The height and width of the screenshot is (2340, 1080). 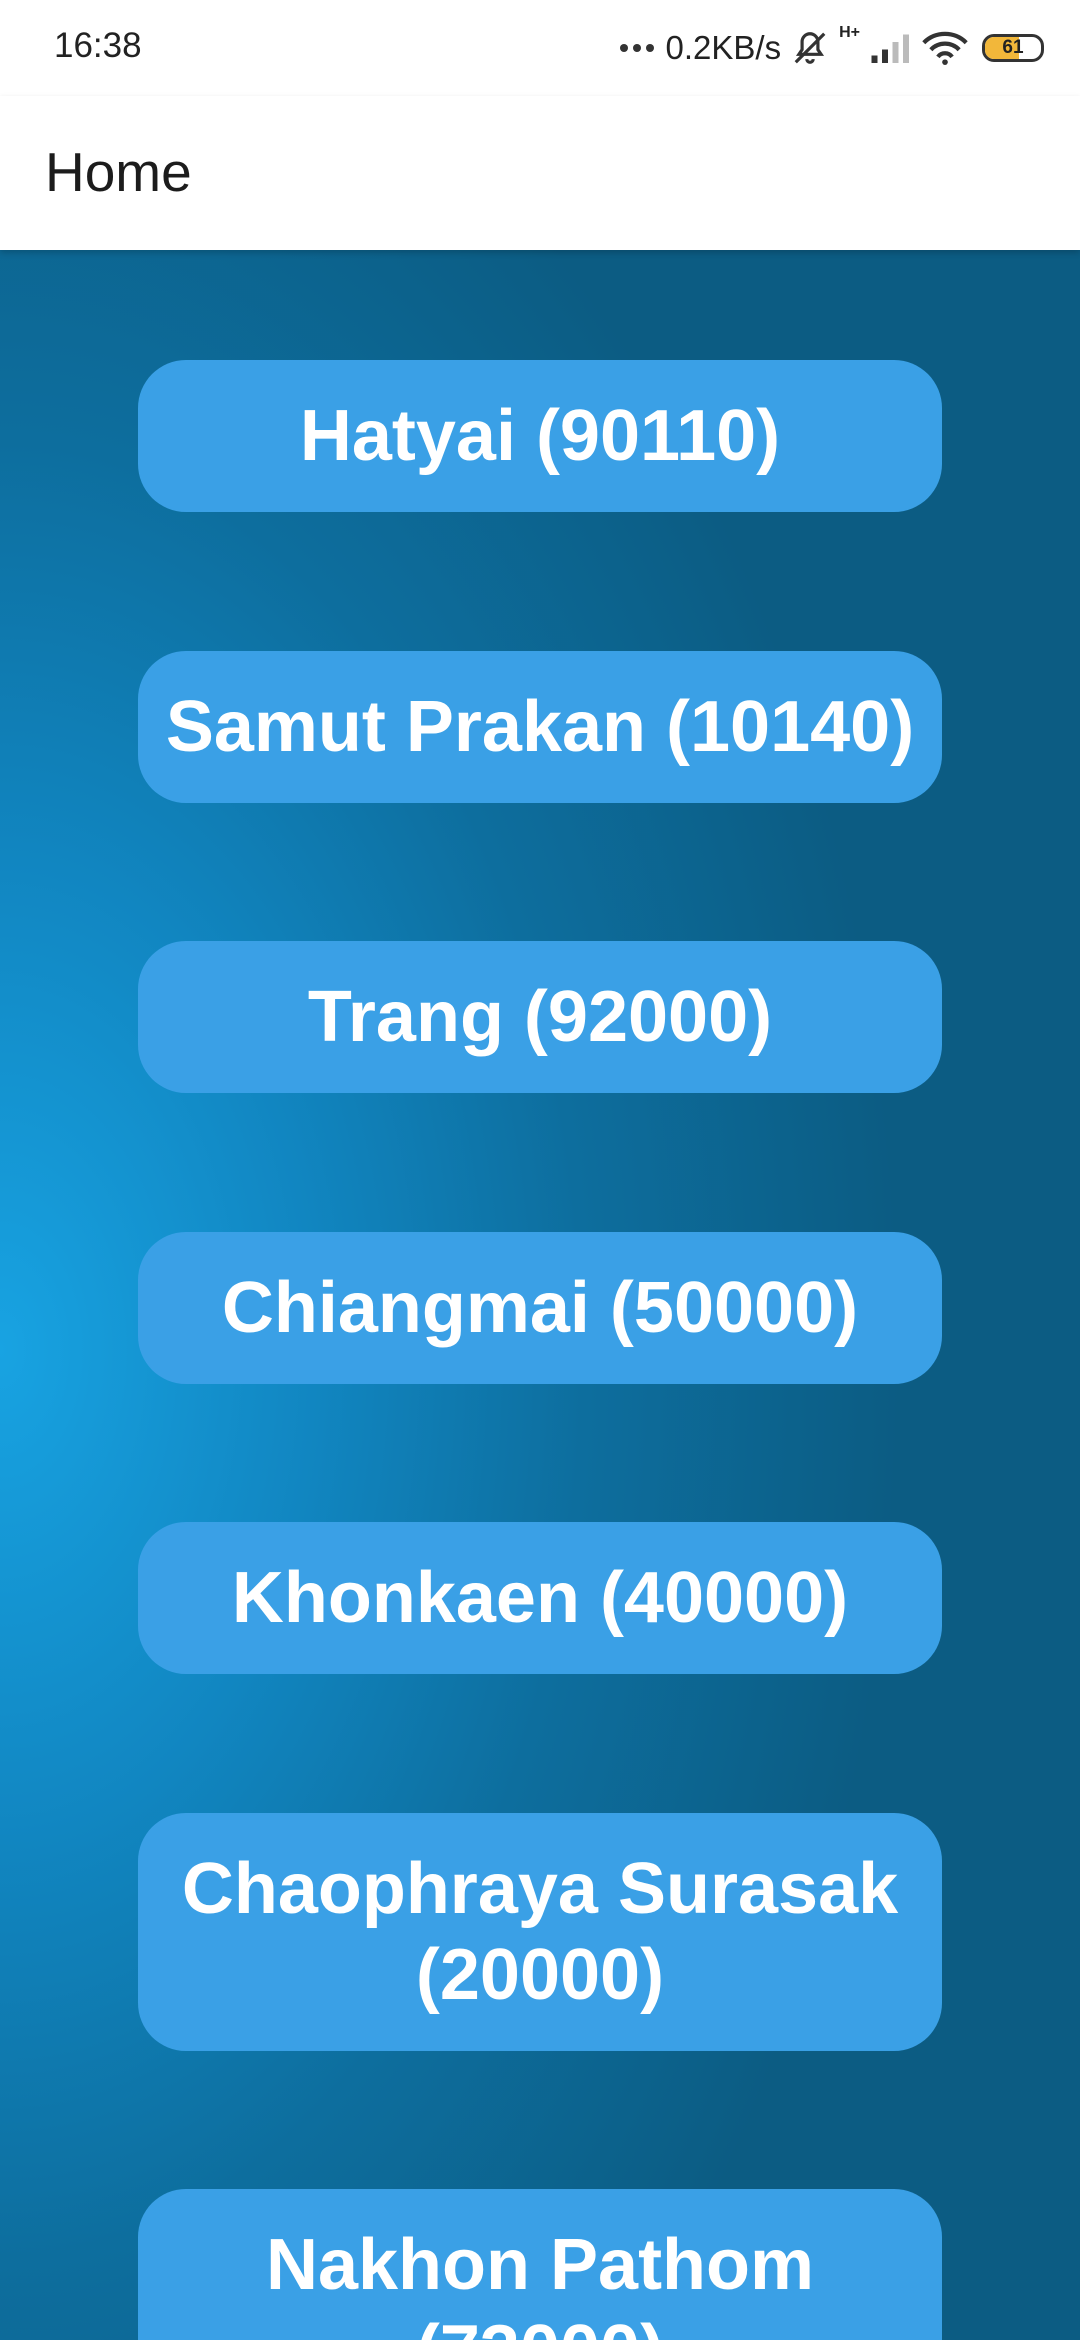 I want to click on battery-level: 61, so click(x=1013, y=47).